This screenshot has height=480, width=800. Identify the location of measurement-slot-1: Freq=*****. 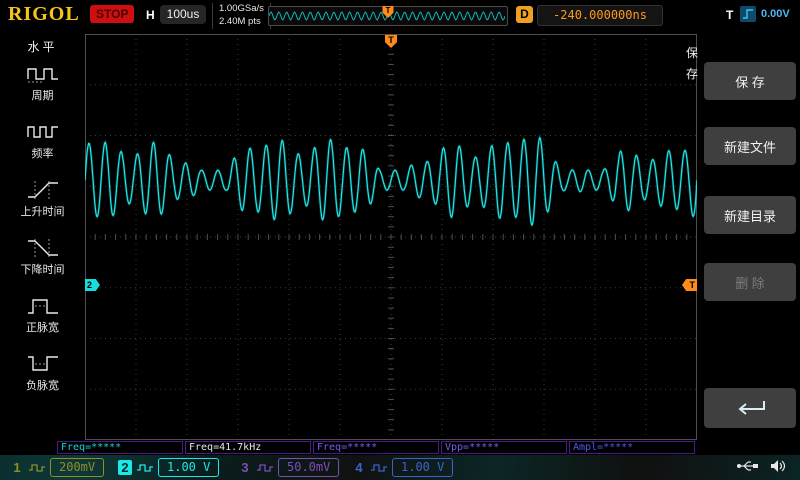
(120, 447).